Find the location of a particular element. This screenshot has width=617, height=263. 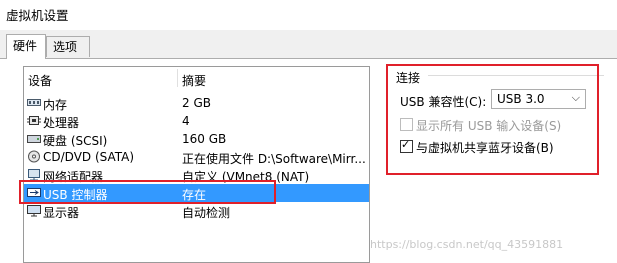

device-summary: 160 GB is located at coordinates (204, 139).